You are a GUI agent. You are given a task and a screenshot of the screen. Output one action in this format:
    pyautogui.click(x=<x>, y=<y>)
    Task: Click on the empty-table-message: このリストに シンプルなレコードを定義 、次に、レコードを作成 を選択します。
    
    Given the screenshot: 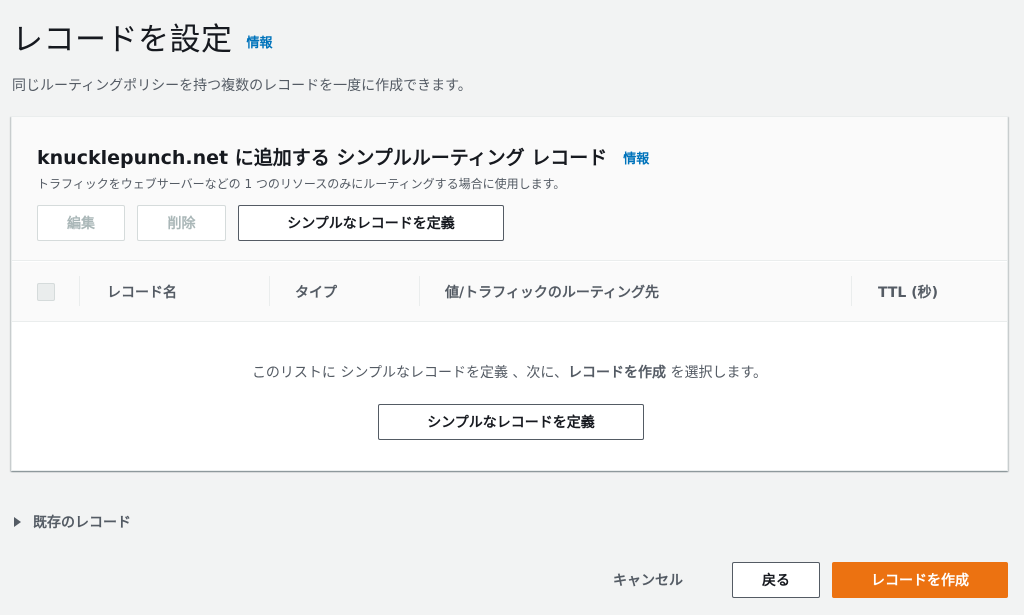 What is the action you would take?
    pyautogui.click(x=509, y=372)
    